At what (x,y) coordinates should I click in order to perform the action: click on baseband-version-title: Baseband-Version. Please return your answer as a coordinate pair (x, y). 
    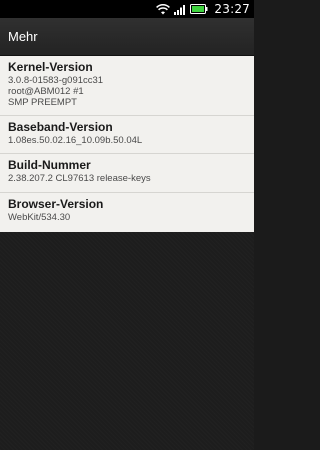
    Looking at the image, I should click on (60, 127).